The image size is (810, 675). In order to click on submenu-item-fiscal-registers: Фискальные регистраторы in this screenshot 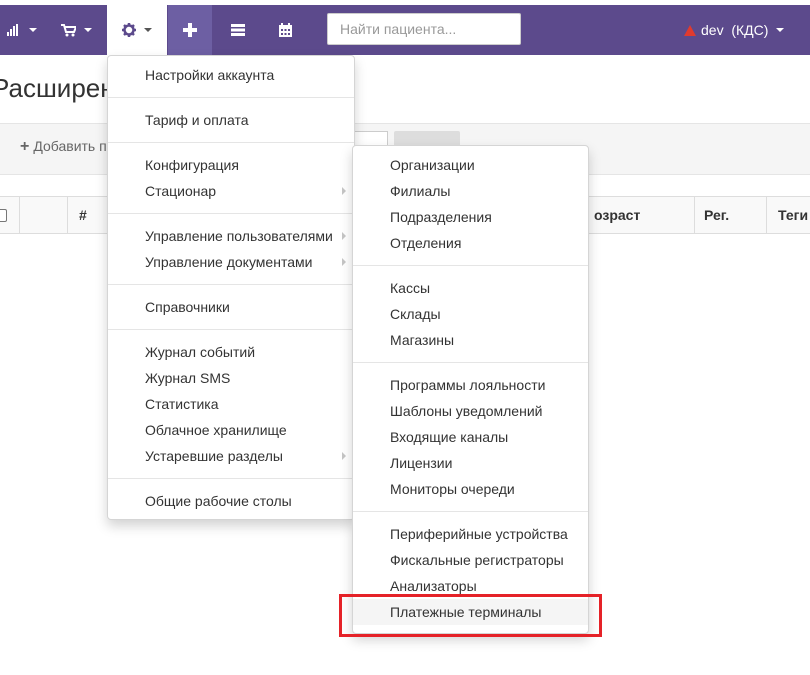, I will do `click(470, 560)`.